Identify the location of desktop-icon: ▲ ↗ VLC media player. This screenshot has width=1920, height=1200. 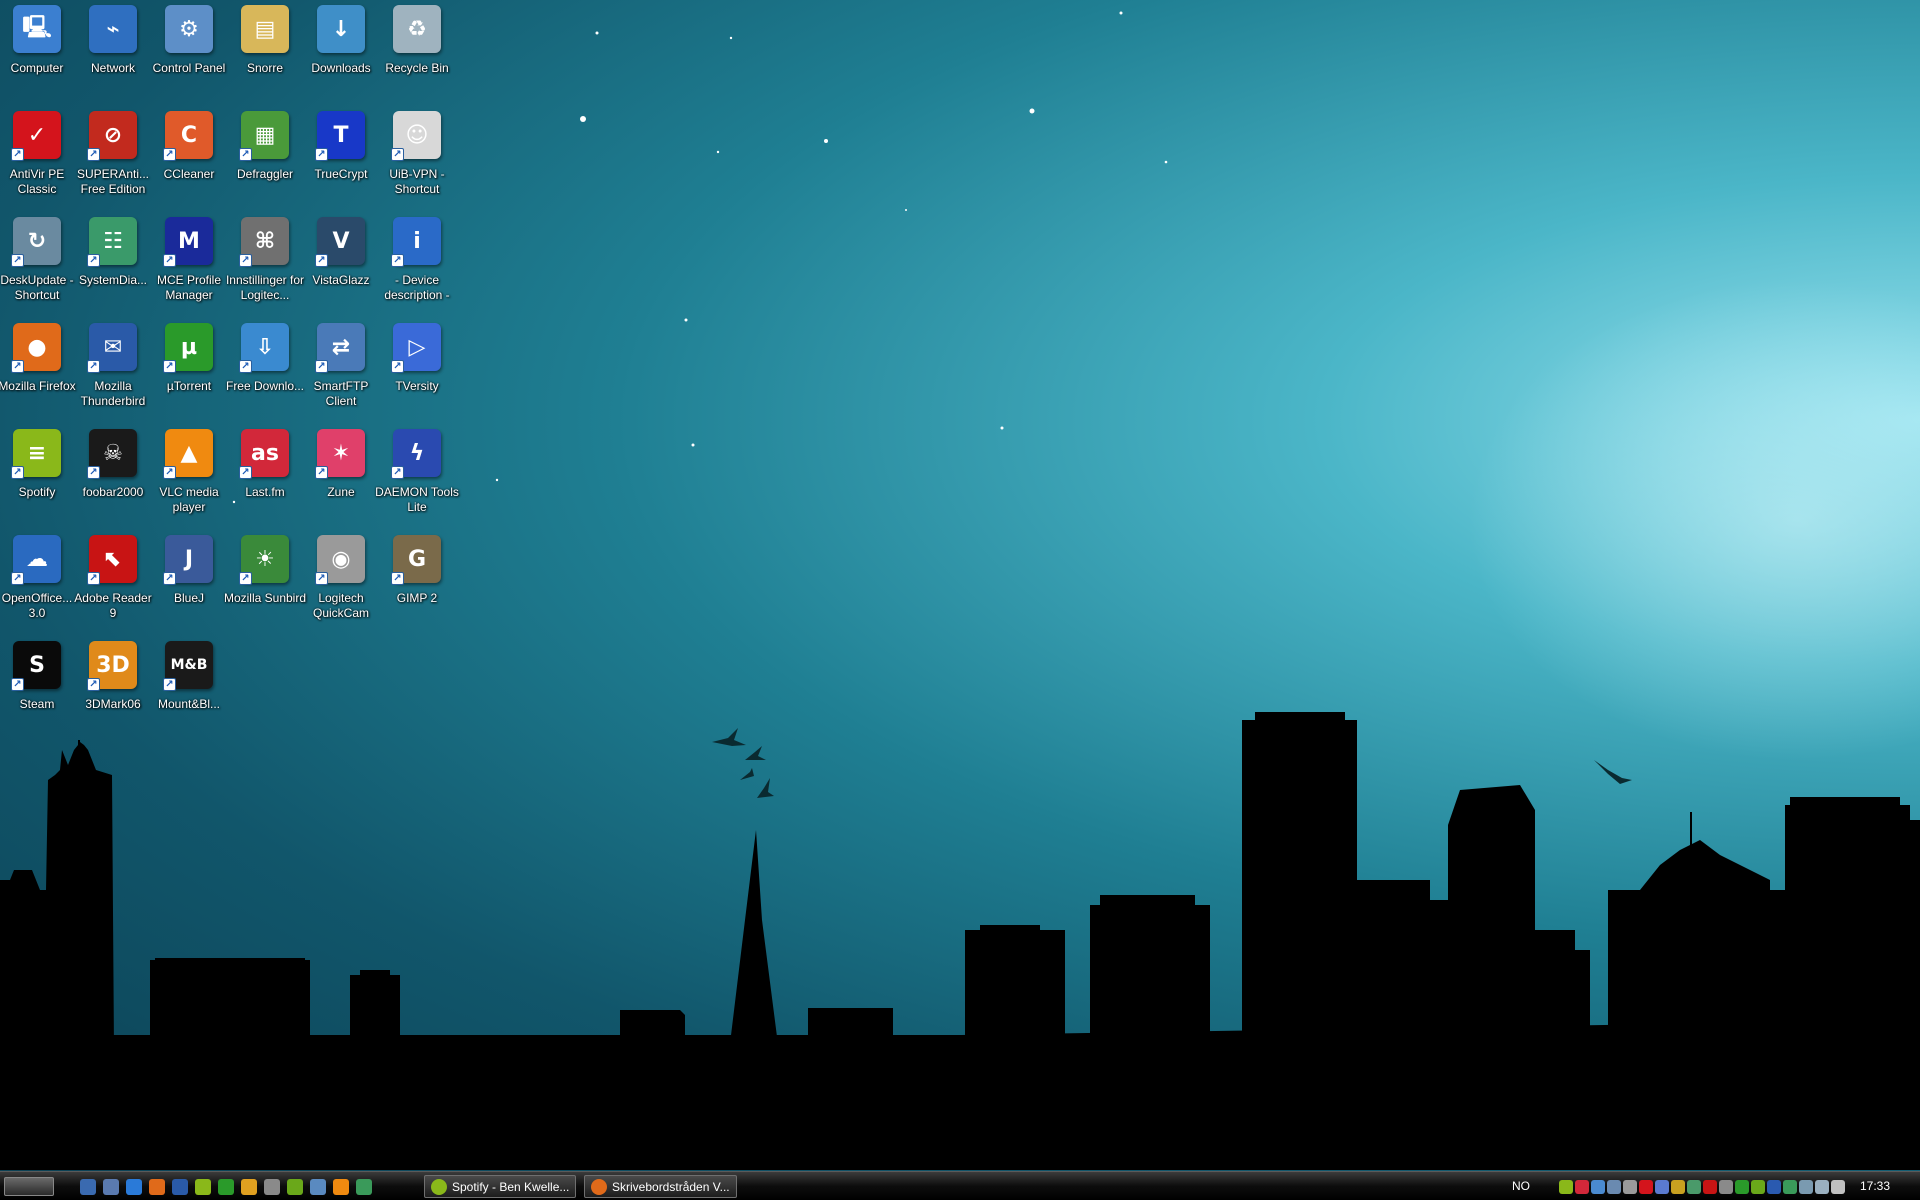
(189, 476).